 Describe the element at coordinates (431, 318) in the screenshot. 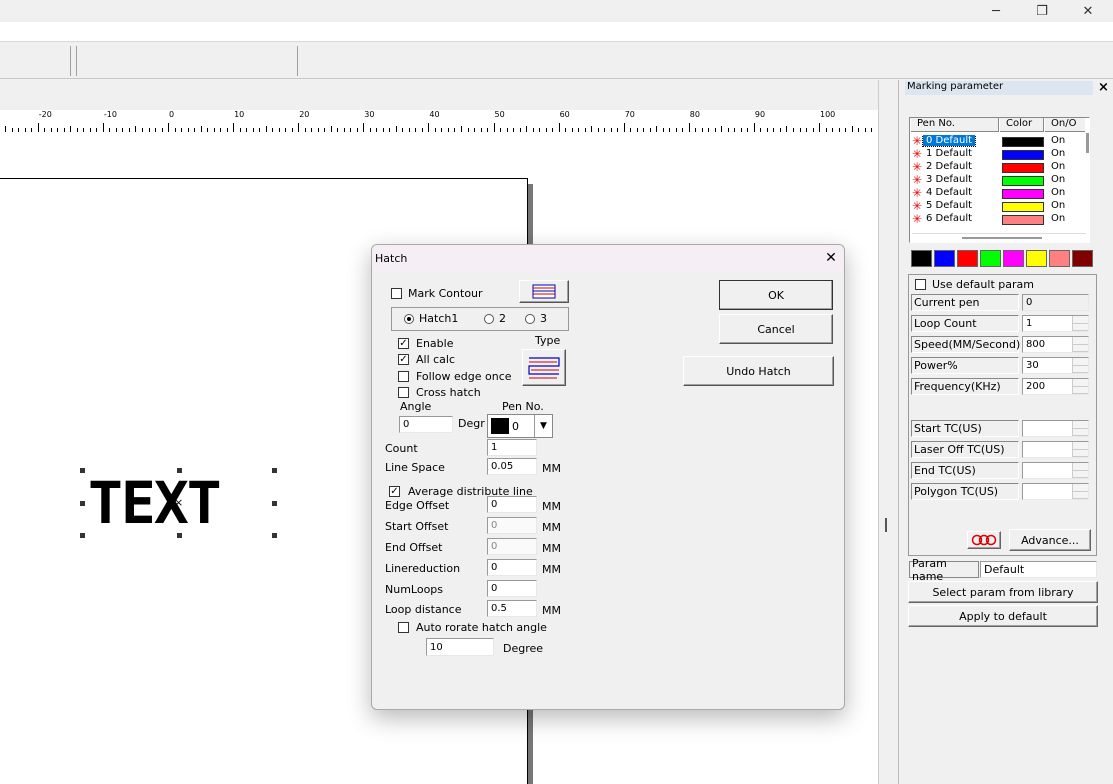

I see `hatch1-option: Hatch1` at that location.